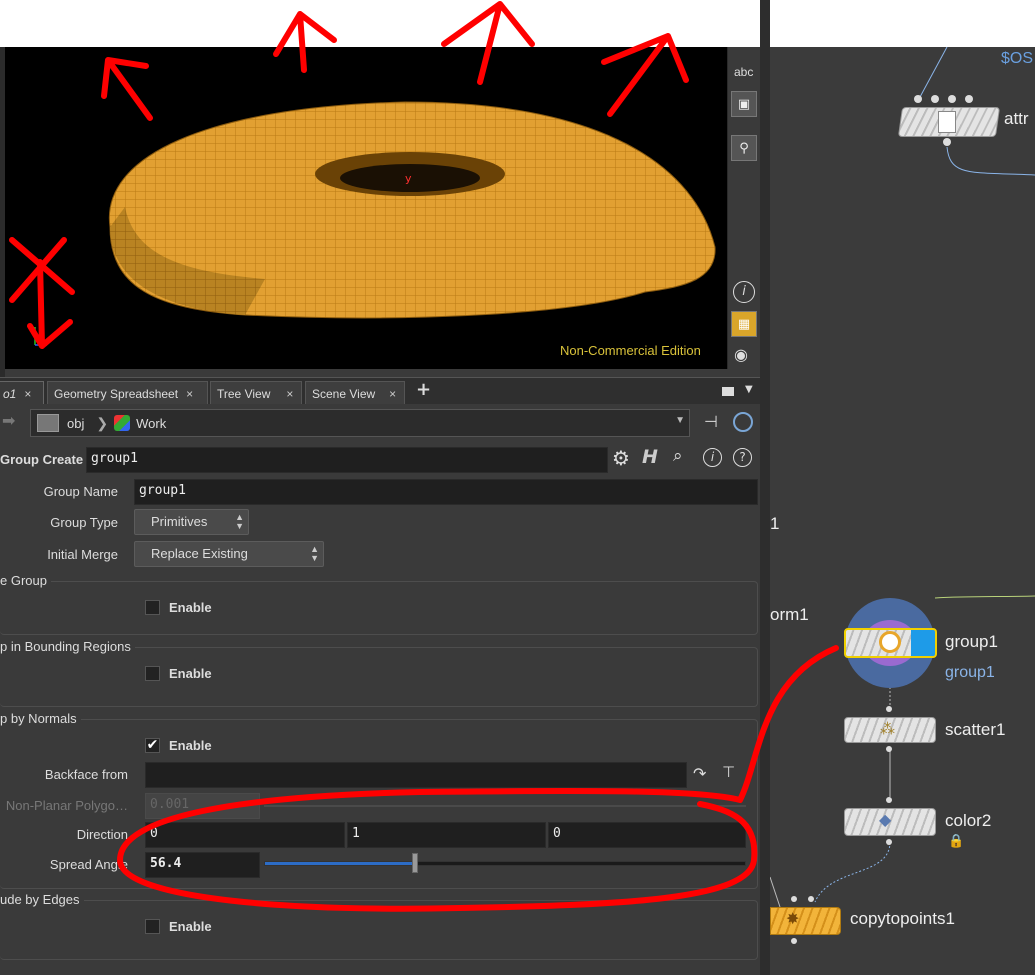 The height and width of the screenshot is (975, 1035). Describe the element at coordinates (245, 835) in the screenshot. I see `direction-x-field: 0` at that location.